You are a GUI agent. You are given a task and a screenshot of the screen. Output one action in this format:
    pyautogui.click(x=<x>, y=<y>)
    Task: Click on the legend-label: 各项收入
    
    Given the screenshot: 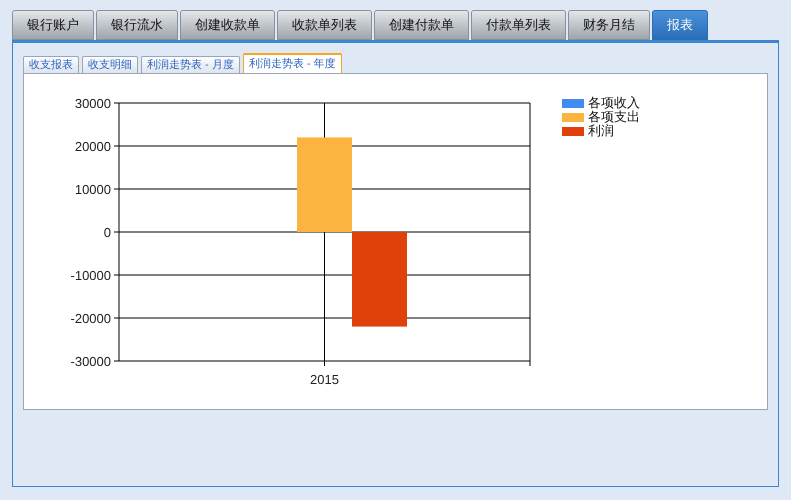 What is the action you would take?
    pyautogui.click(x=614, y=103)
    